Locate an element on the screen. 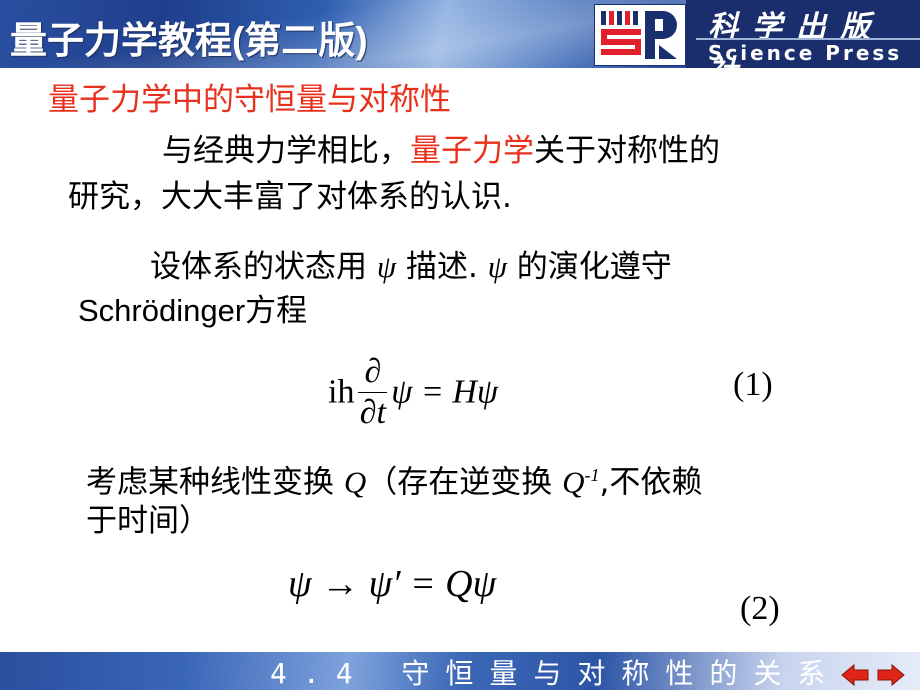 The image size is (920, 692). equation-2-label: (2) is located at coordinates (760, 608).